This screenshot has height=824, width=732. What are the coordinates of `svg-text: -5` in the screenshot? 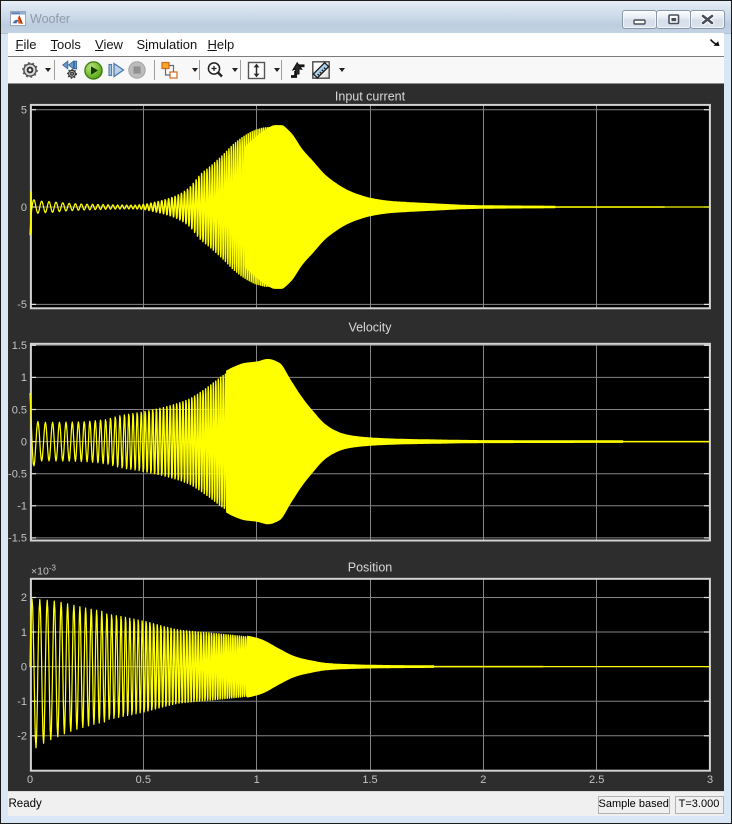 It's located at (22, 305).